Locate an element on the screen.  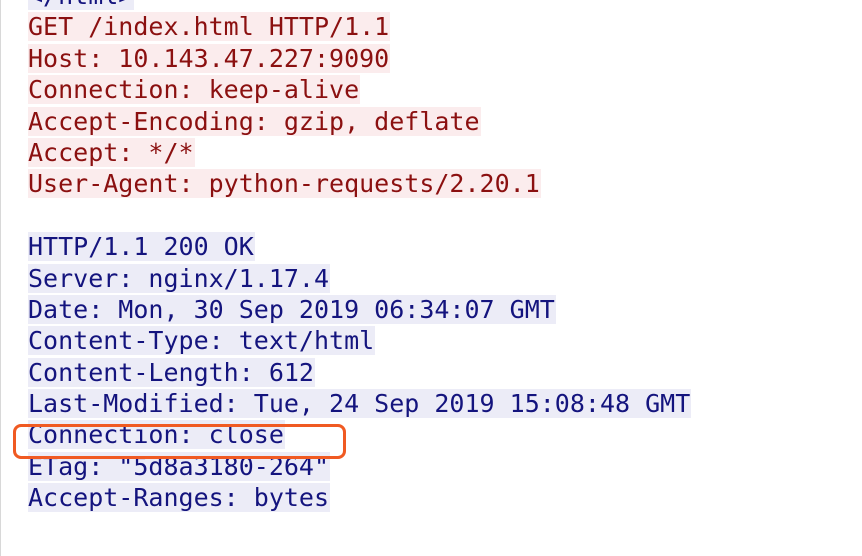
request-header-user-agent: User-Agent: python-requests/2.20.1 is located at coordinates (284, 184).